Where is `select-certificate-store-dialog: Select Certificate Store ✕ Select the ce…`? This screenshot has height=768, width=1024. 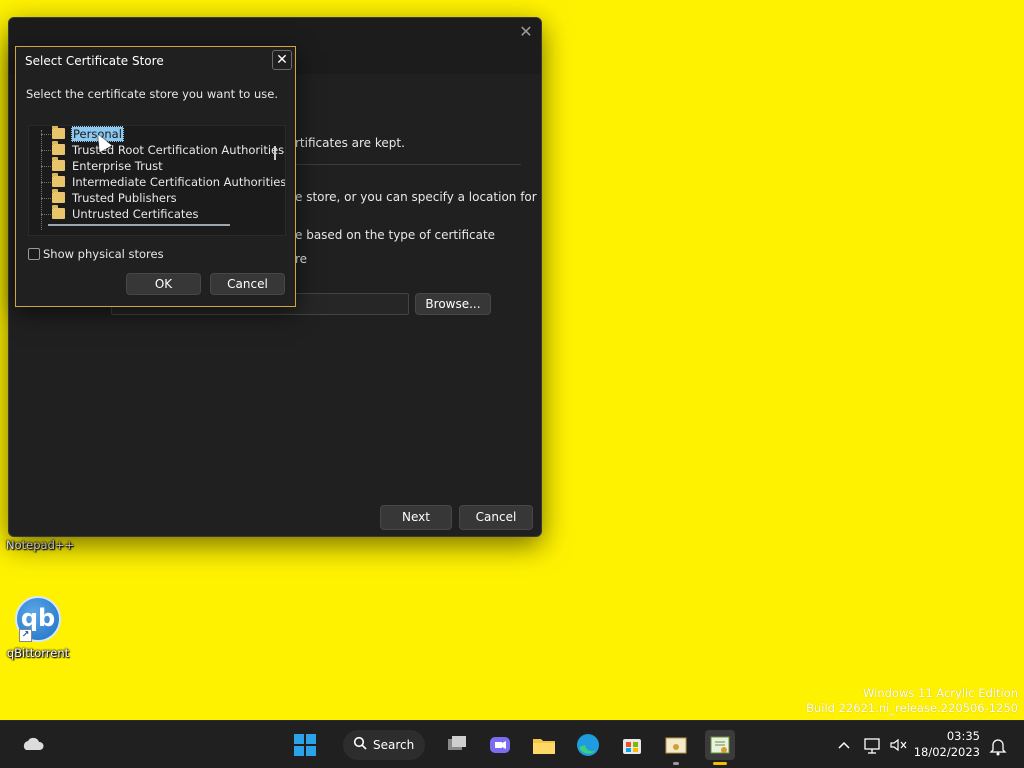 select-certificate-store-dialog: Select Certificate Store ✕ Select the ce… is located at coordinates (155, 176).